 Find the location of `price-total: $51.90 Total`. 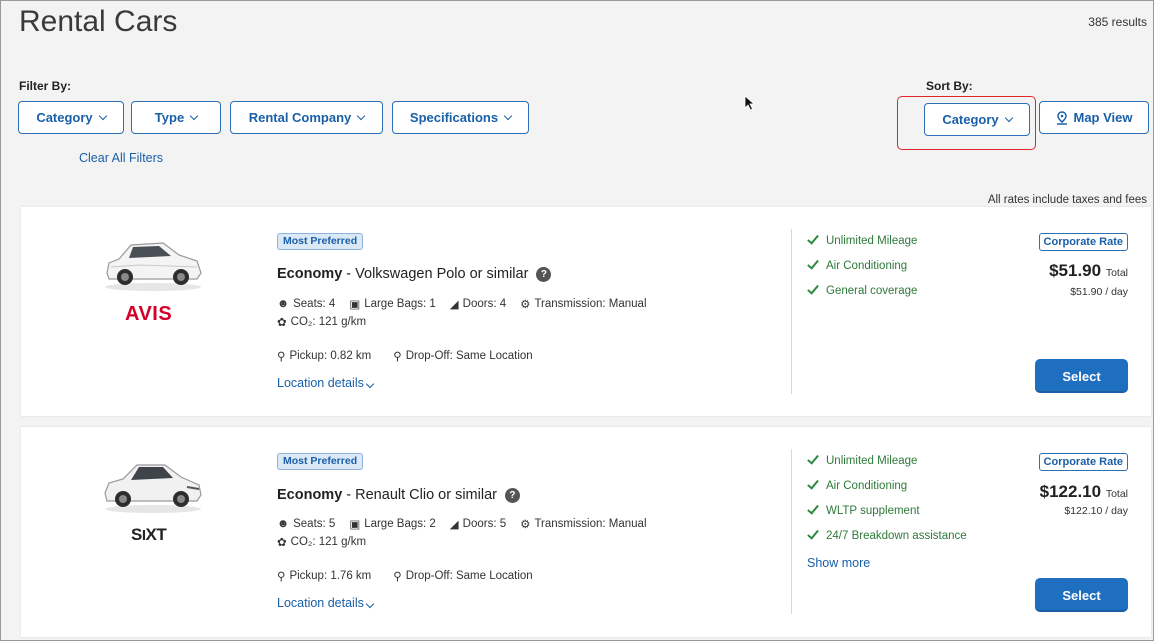

price-total: $51.90 Total is located at coordinates (1088, 271).